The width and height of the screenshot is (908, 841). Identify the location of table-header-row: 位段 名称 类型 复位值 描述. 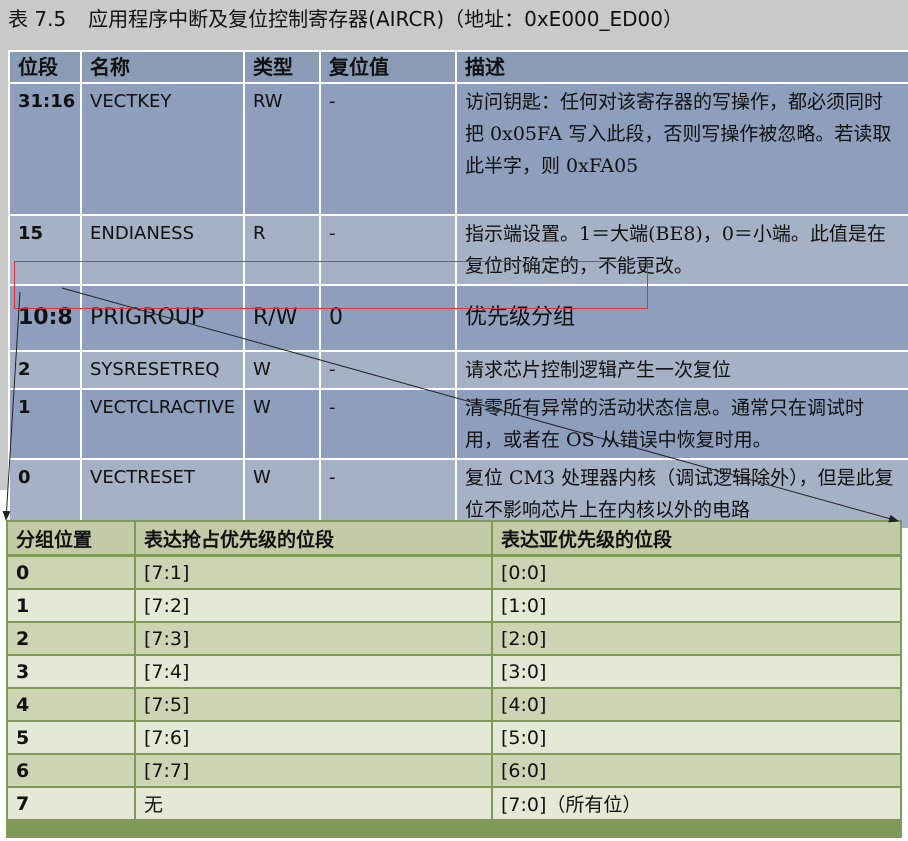
(458, 67).